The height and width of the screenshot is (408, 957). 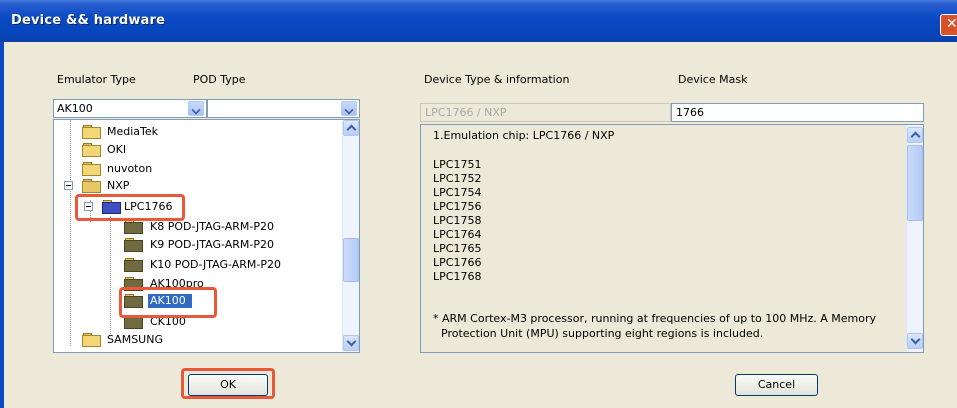 I want to click on info-line: LPC1768, so click(x=457, y=276).